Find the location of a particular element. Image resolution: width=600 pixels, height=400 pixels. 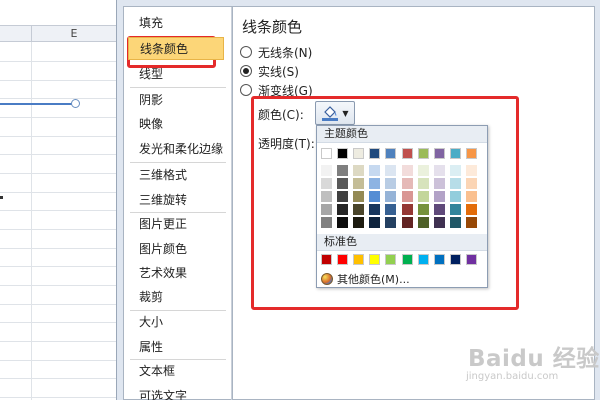

nav-item: 映像 is located at coordinates (176, 124).